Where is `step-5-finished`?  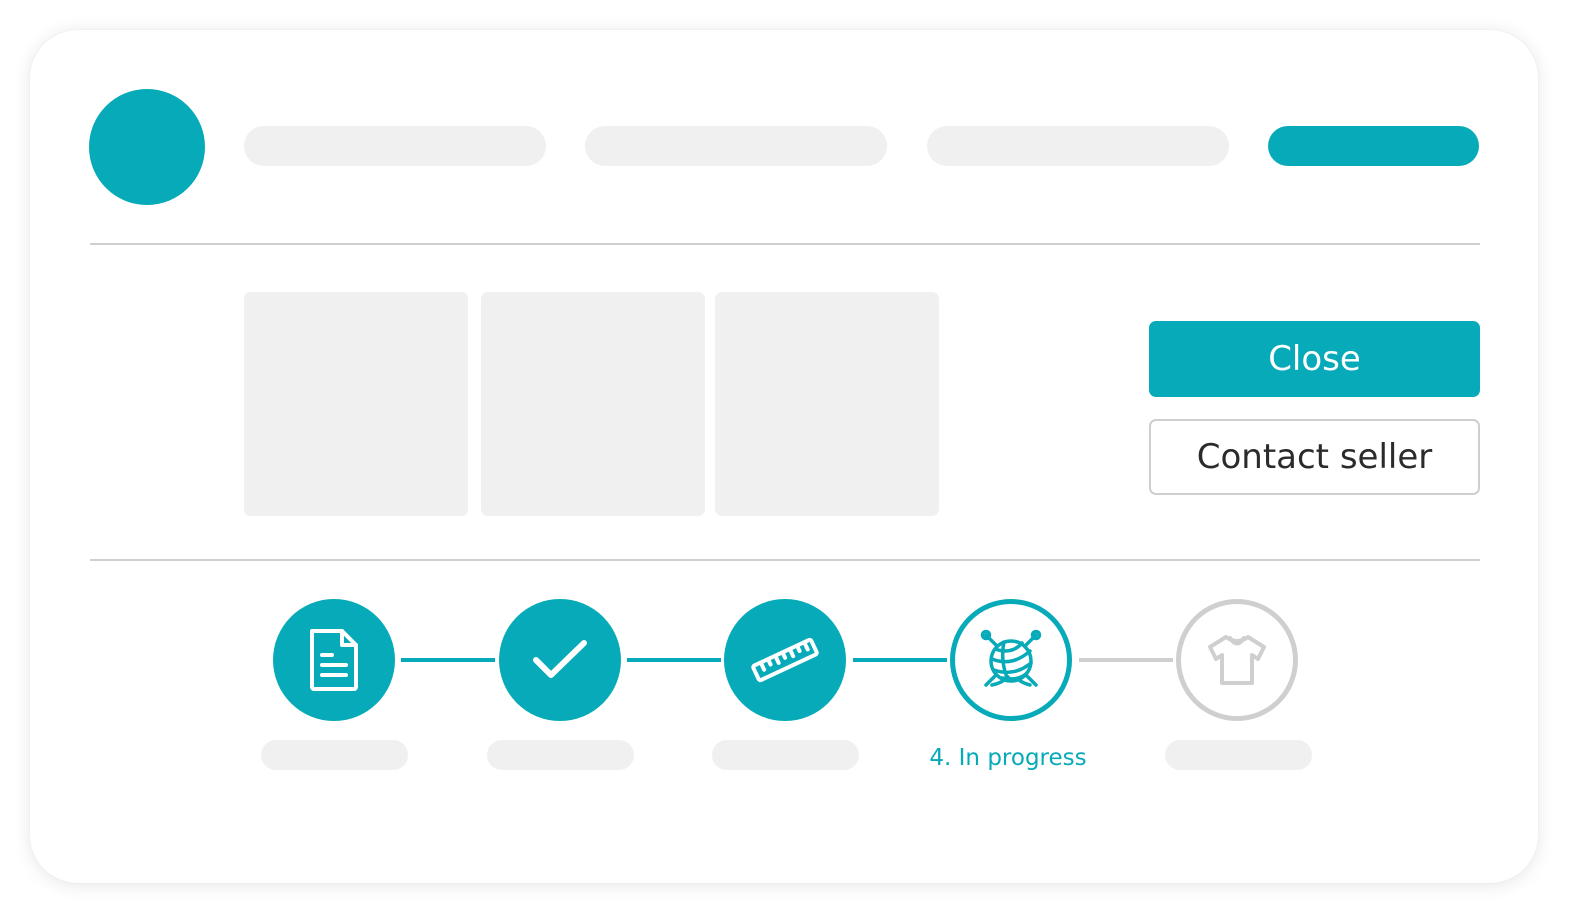 step-5-finished is located at coordinates (1237, 660).